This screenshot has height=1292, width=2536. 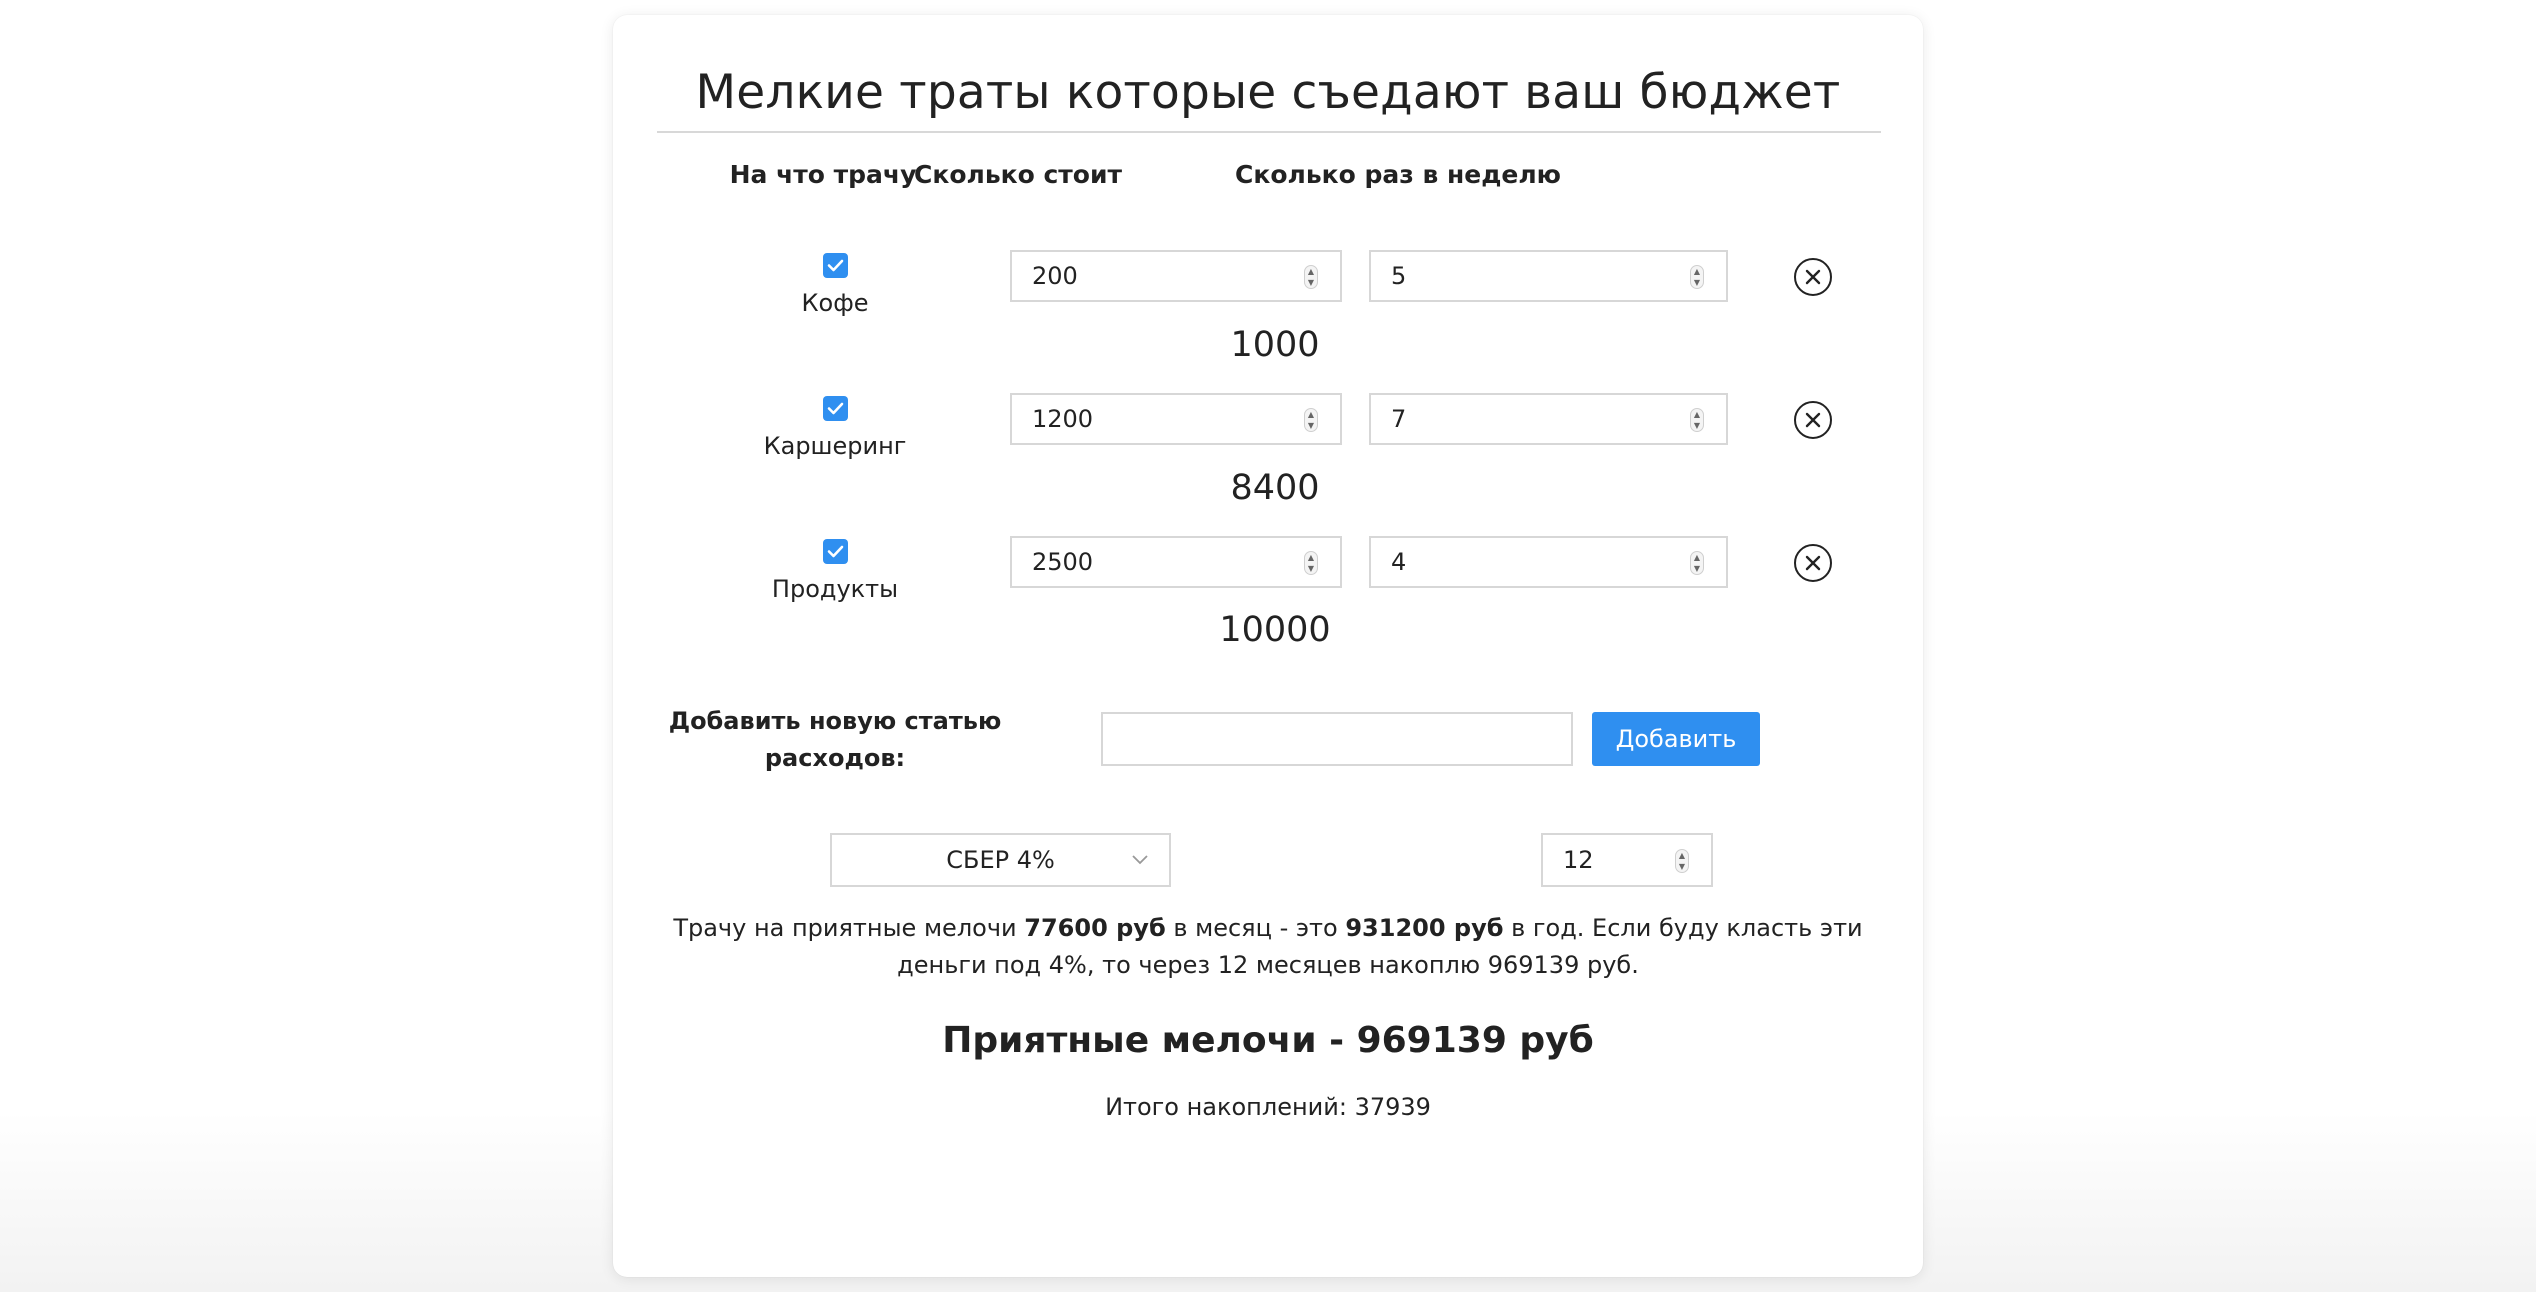 I want to click on row-total-coffee: 1000, so click(x=1275, y=345).